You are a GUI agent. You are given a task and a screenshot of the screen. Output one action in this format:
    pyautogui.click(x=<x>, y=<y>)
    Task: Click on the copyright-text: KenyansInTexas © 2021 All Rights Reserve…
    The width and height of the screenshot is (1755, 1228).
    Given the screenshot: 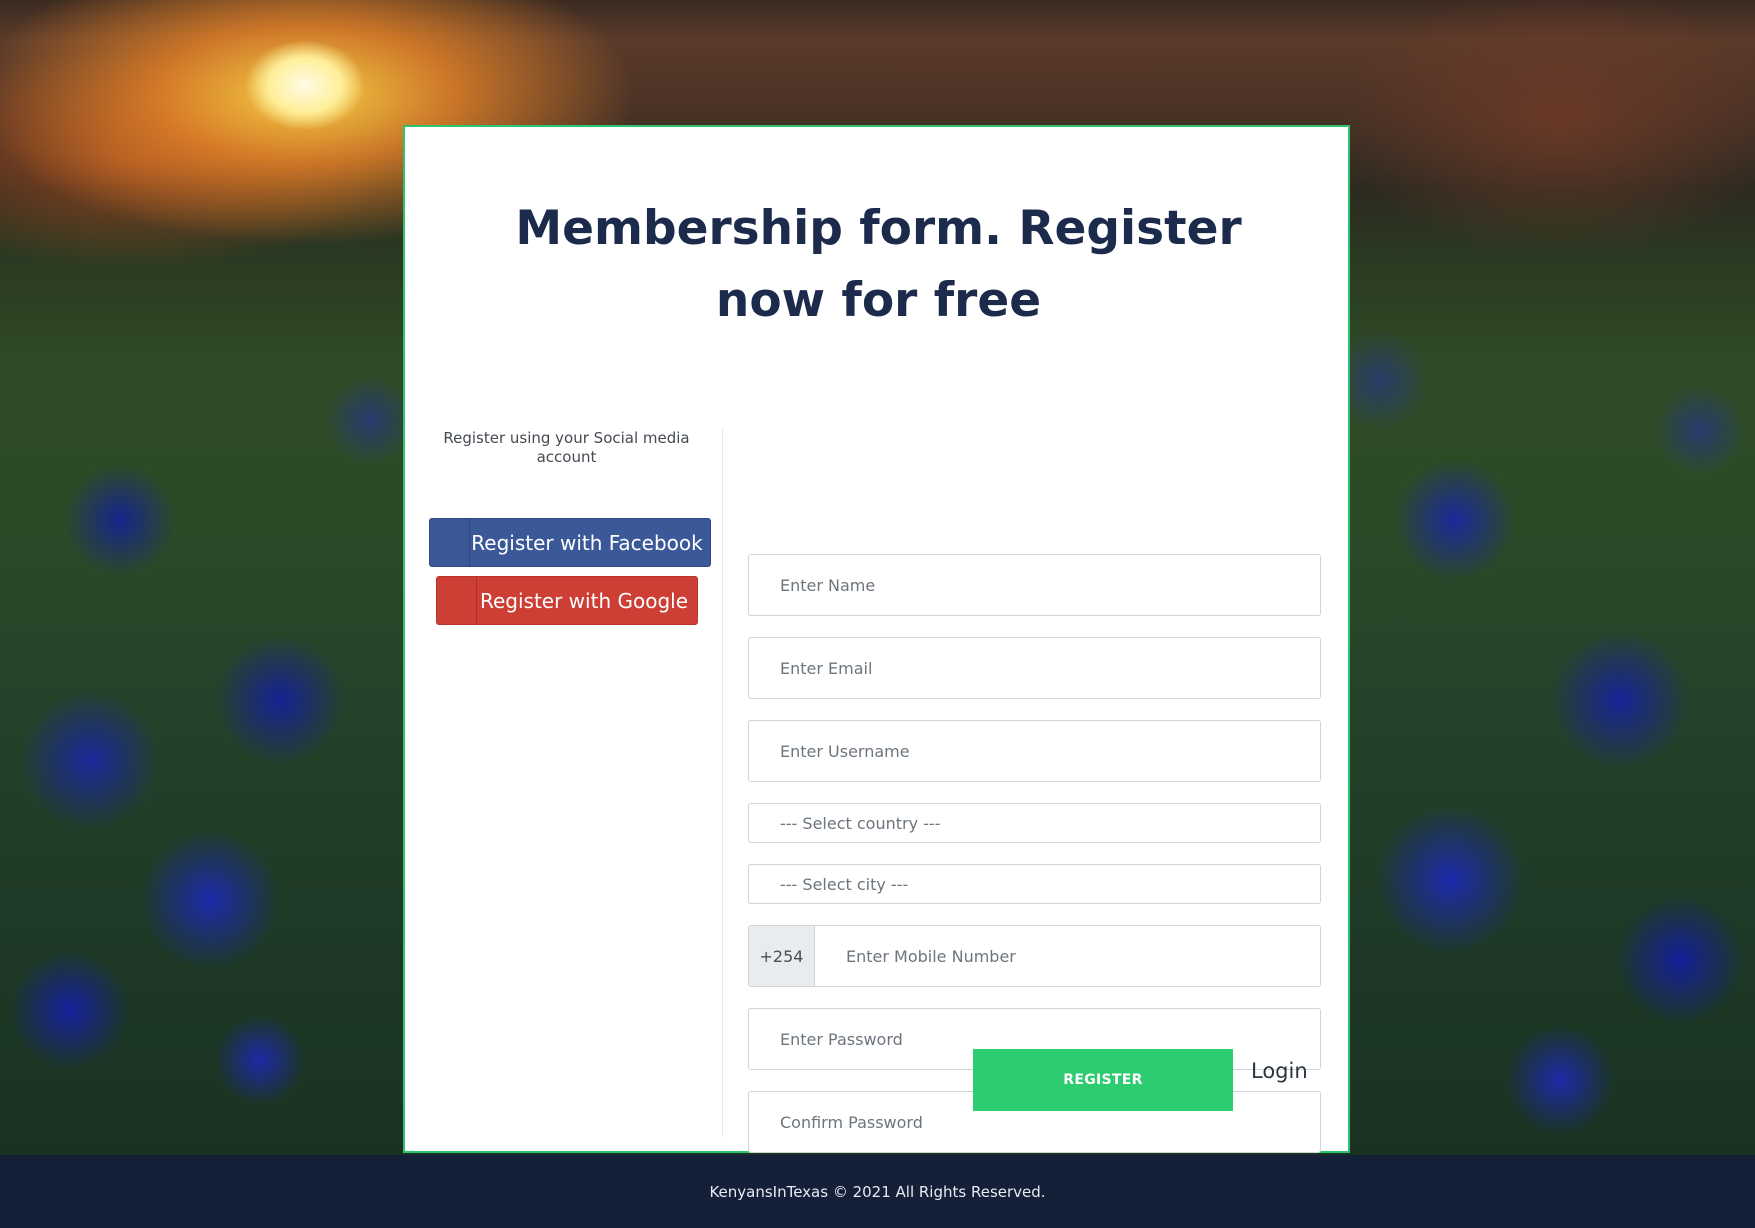 What is the action you would take?
    pyautogui.click(x=877, y=1191)
    